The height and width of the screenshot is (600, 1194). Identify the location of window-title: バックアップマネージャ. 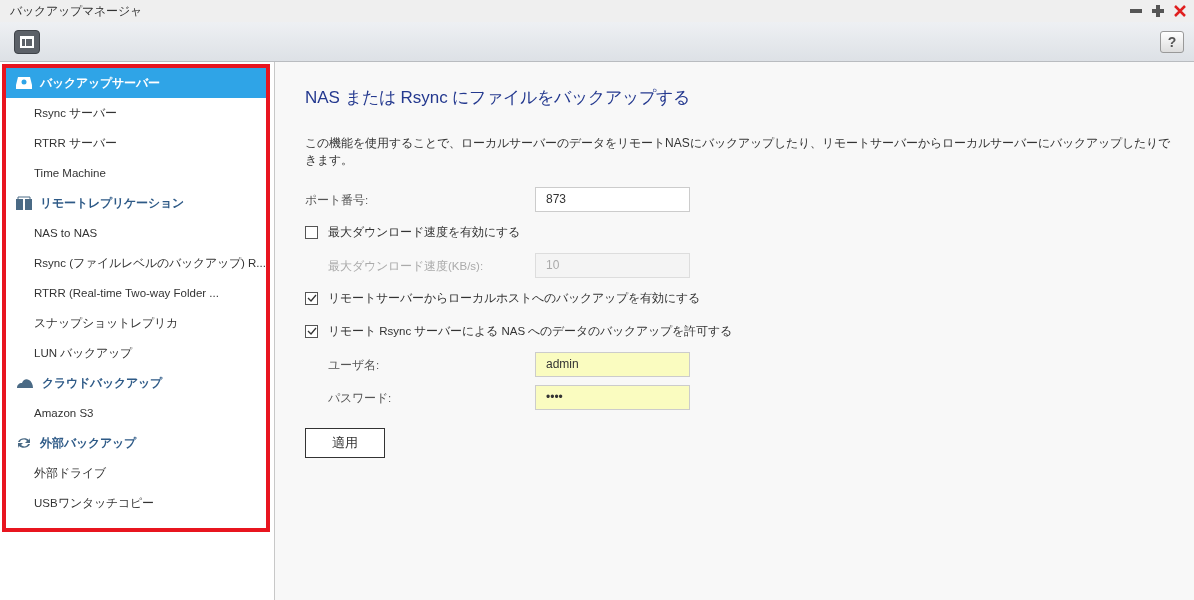
(76, 11).